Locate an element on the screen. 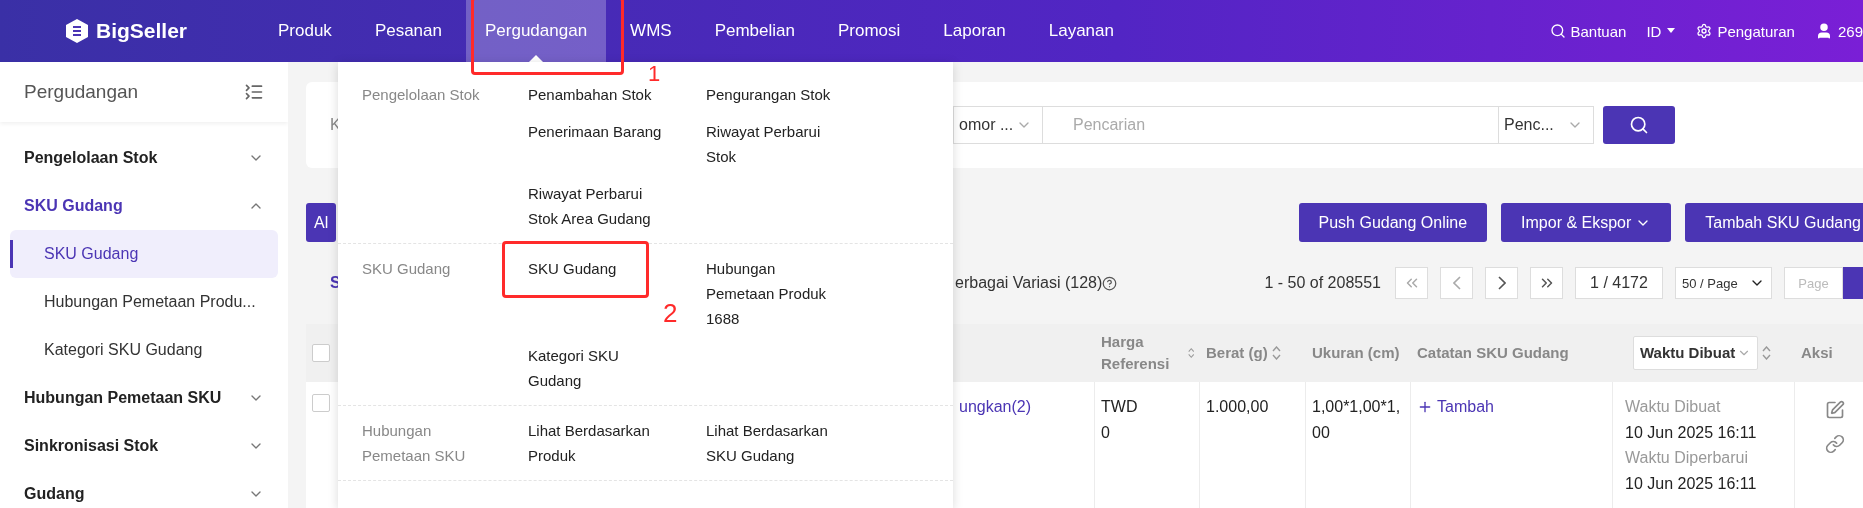  page-range: 1 - 50 of 208551 is located at coordinates (1322, 283).